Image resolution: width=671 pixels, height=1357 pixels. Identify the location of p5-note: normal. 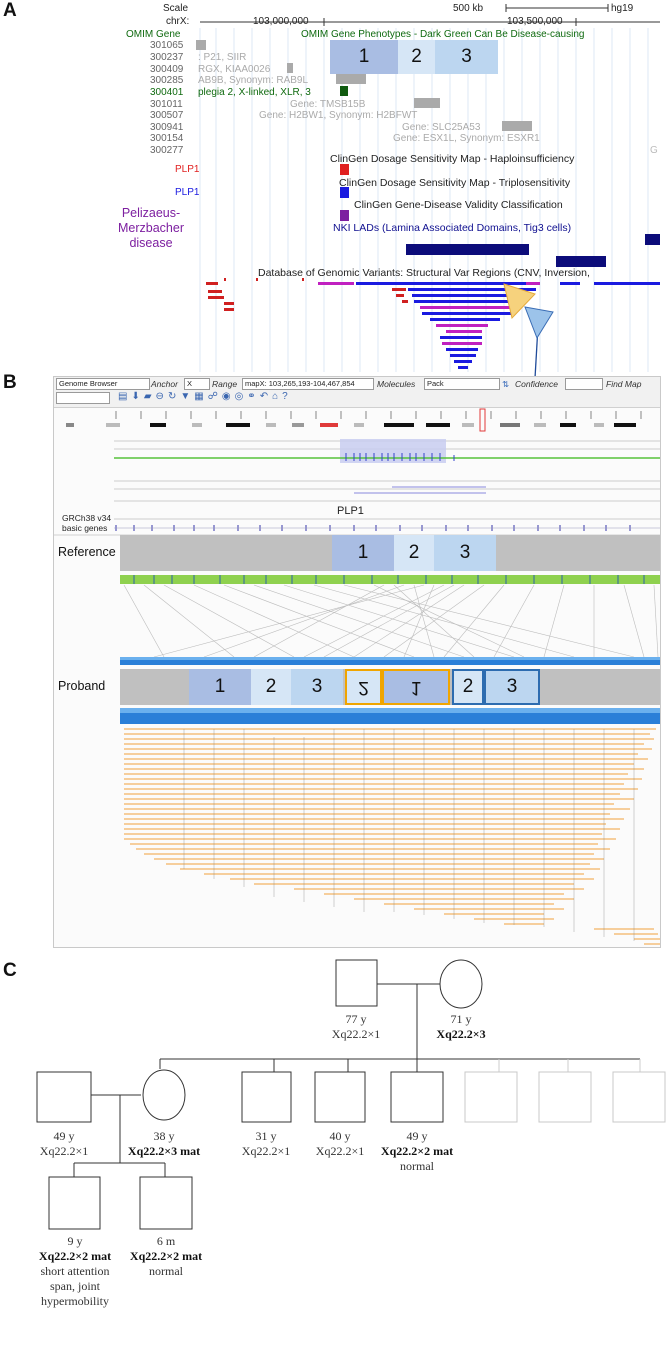
(417, 1166).